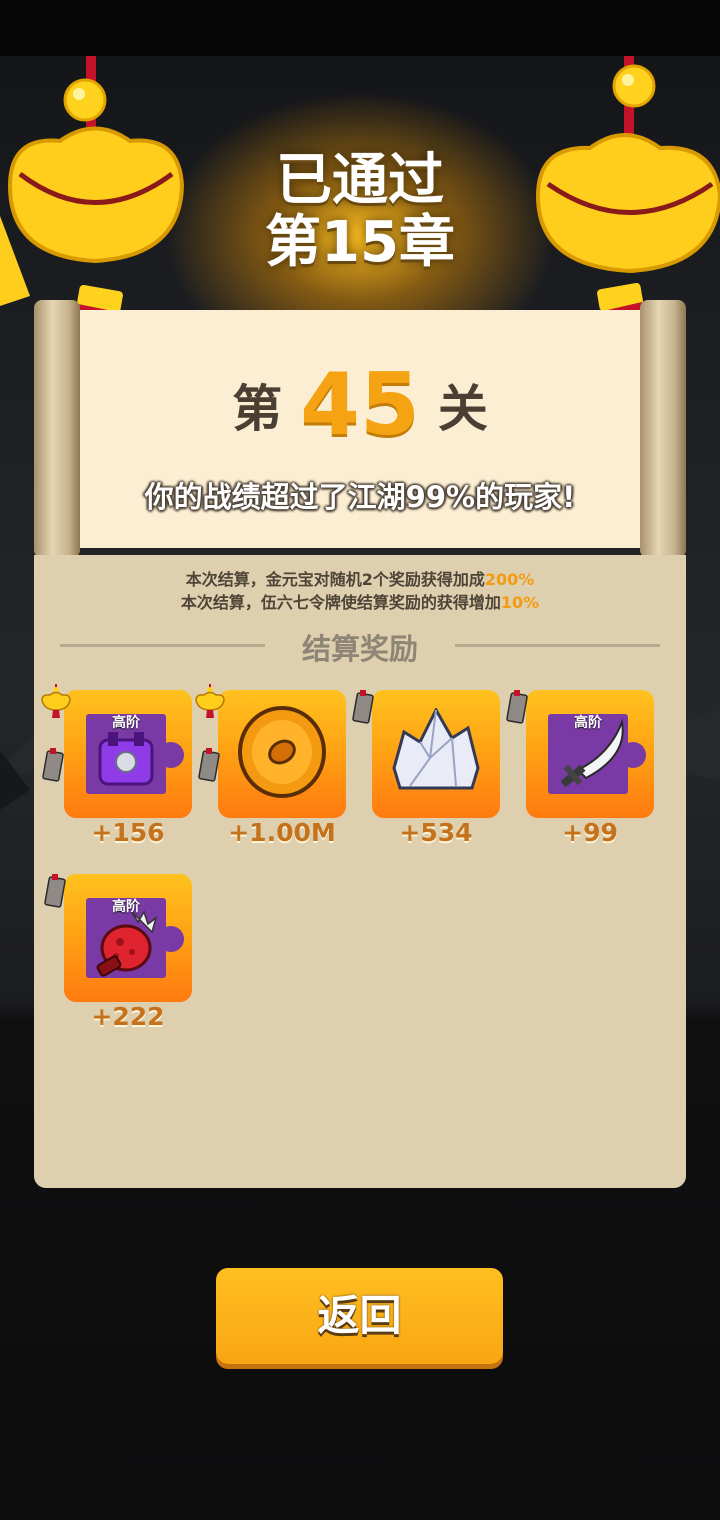 This screenshot has height=1520, width=720. I want to click on reward-item-4: 高阶, so click(590, 754).